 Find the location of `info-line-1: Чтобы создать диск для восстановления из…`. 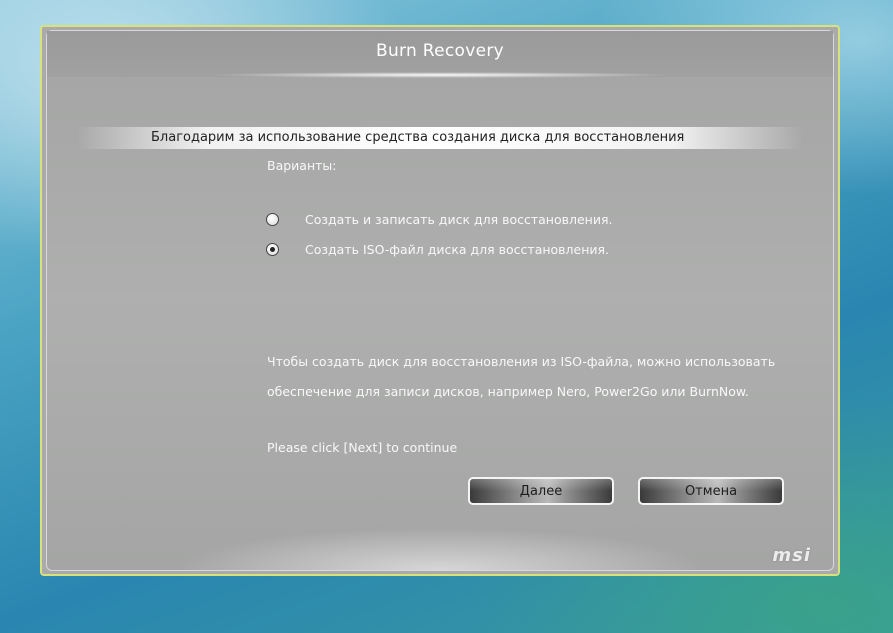

info-line-1: Чтобы создать диск для восстановления из… is located at coordinates (521, 361).